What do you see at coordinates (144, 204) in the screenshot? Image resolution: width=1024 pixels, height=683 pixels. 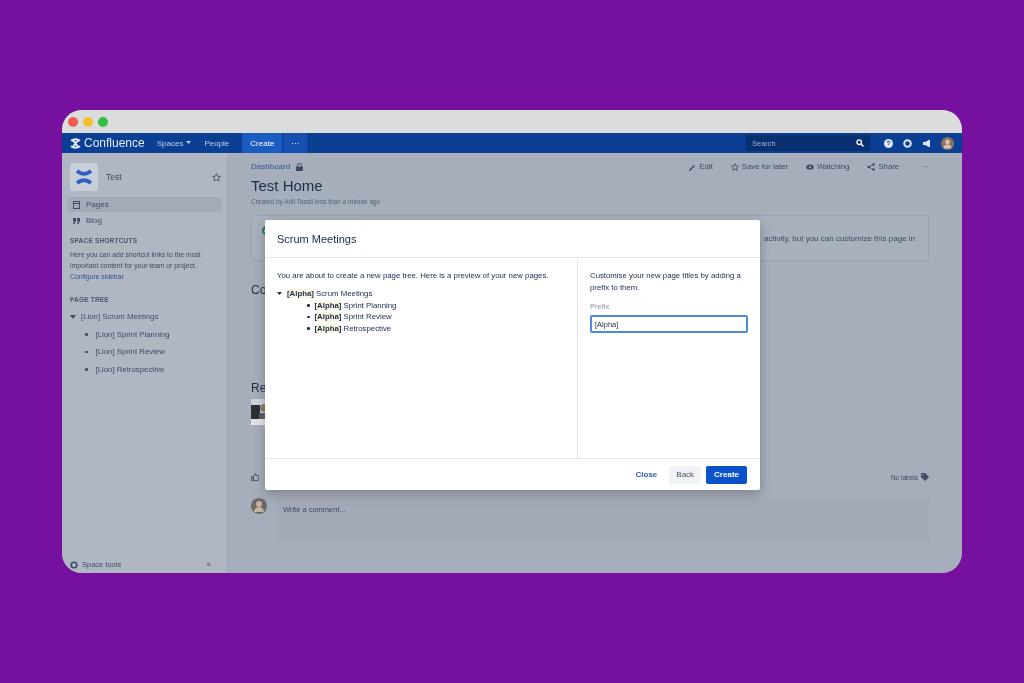 I see `sidebar-item: Pages` at bounding box center [144, 204].